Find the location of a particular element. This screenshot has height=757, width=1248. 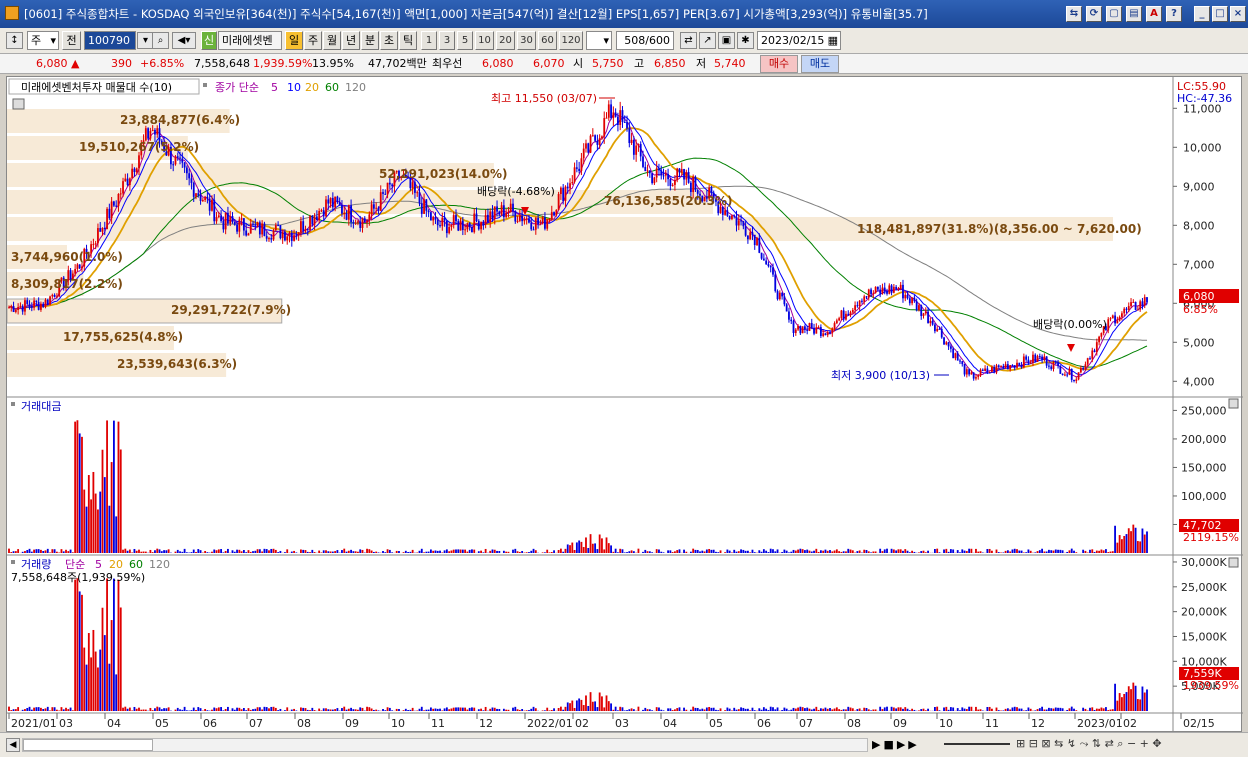

sync-icon: ⟳ is located at coordinates (1094, 14).